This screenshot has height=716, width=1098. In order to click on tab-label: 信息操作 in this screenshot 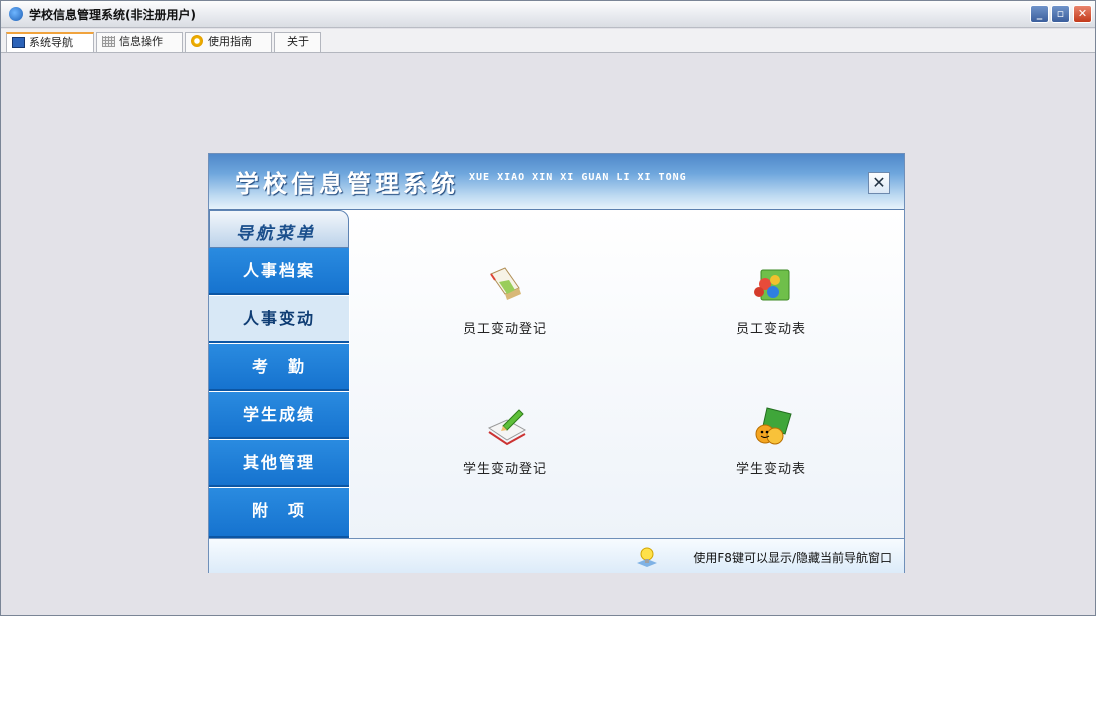, I will do `click(141, 41)`.